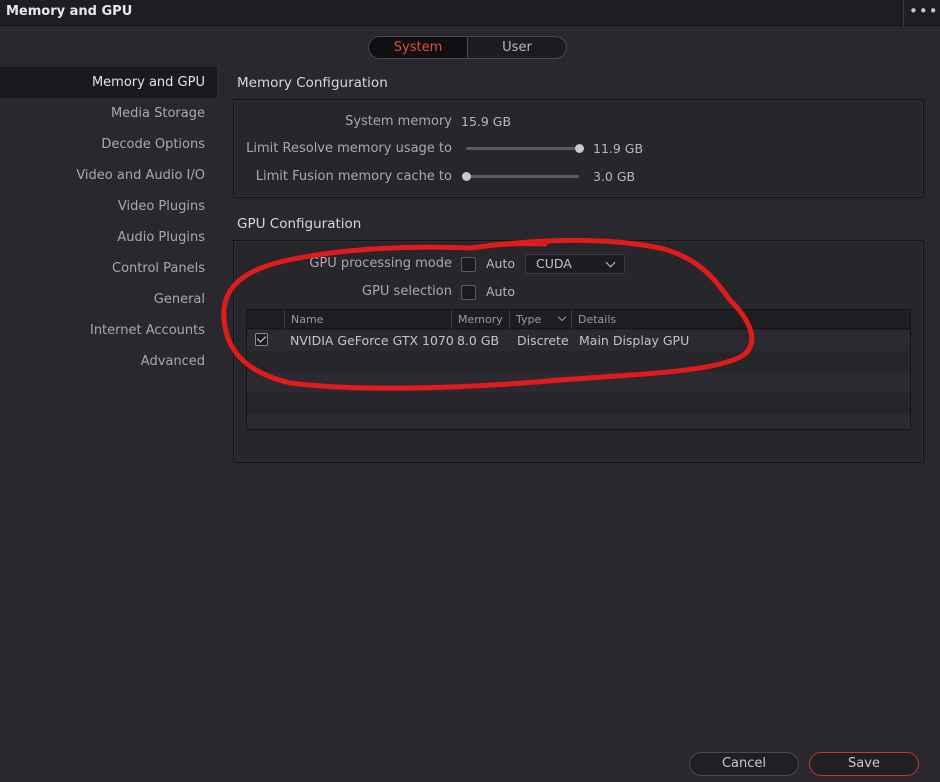 Image resolution: width=940 pixels, height=782 pixels. What do you see at coordinates (634, 340) in the screenshot?
I see `gpu-details: Main Display GPU` at bounding box center [634, 340].